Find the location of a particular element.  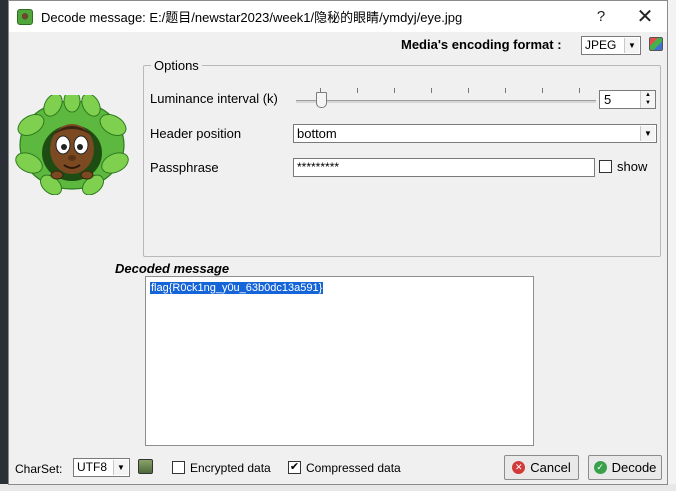

header-position-select: bottom ▼ is located at coordinates (475, 133).